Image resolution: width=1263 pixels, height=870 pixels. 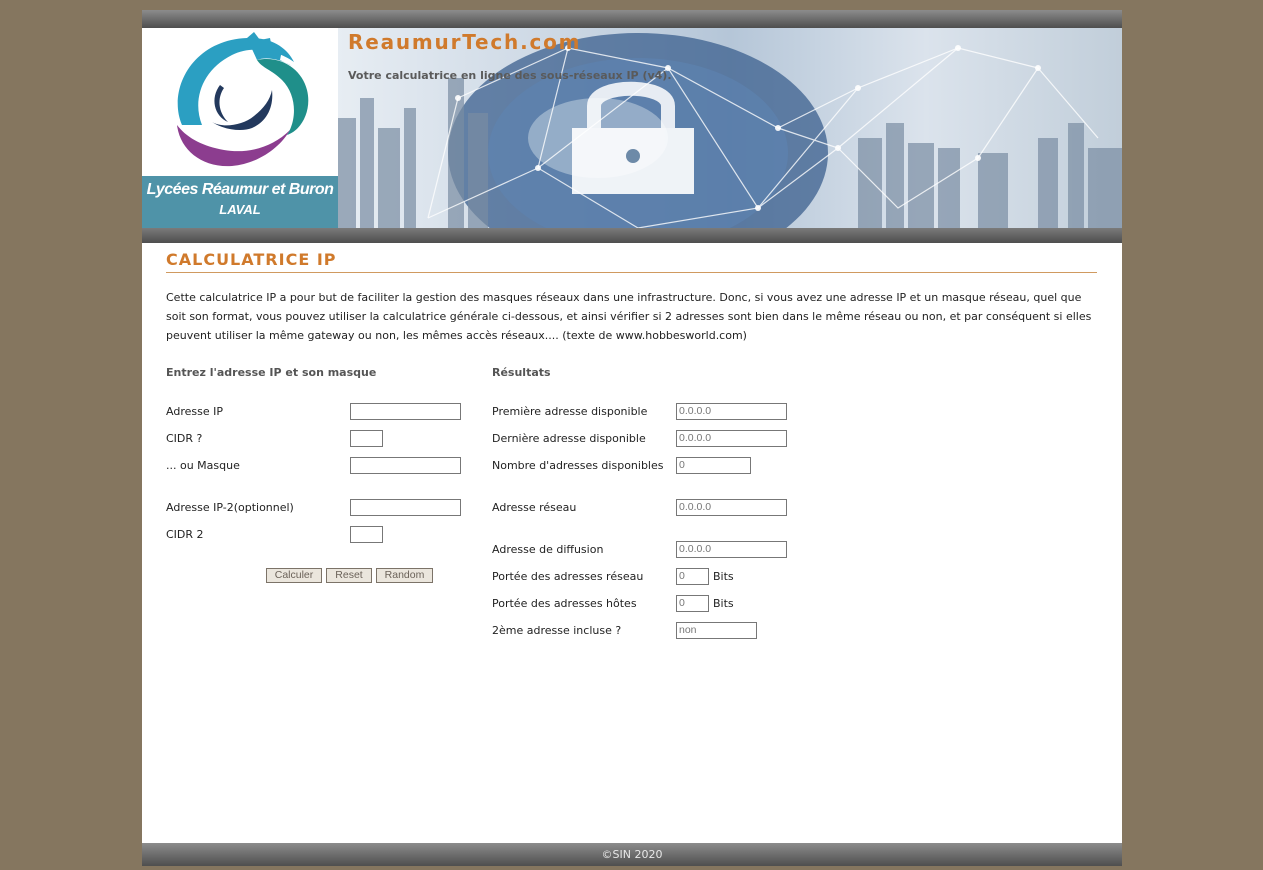 I want to click on logo-city: LAVAL, so click(x=240, y=209).